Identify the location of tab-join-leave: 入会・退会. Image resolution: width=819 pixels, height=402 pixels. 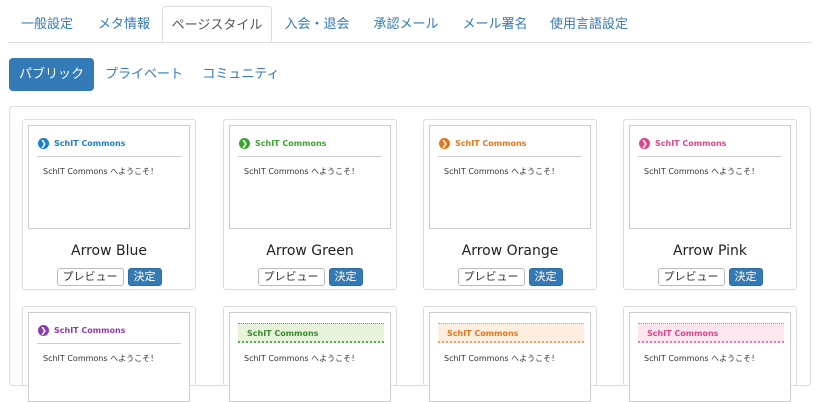
(317, 23).